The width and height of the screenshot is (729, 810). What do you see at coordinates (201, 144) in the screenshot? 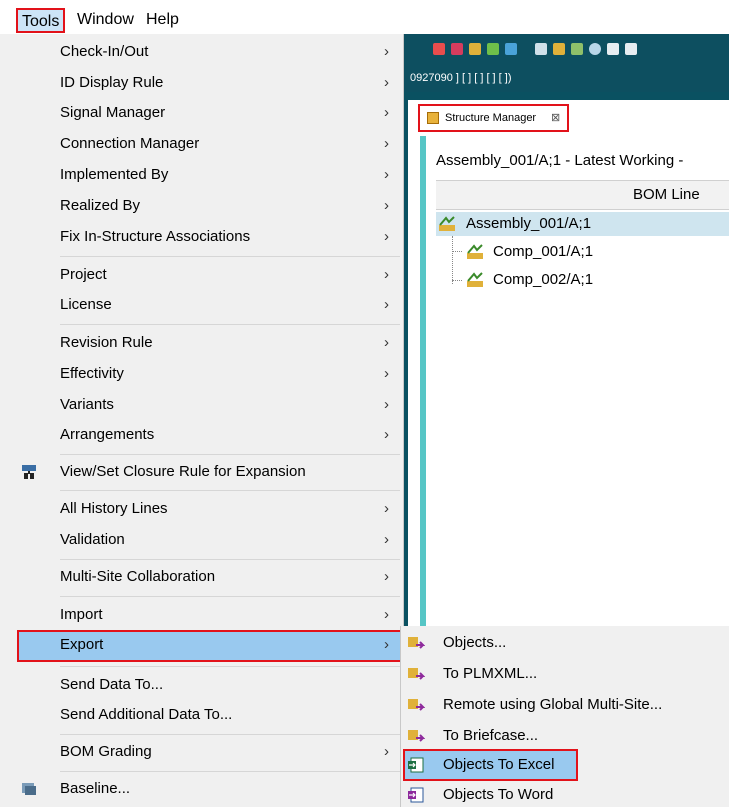
I see `menu-item-connection-manager: Connection Manager ›` at bounding box center [201, 144].